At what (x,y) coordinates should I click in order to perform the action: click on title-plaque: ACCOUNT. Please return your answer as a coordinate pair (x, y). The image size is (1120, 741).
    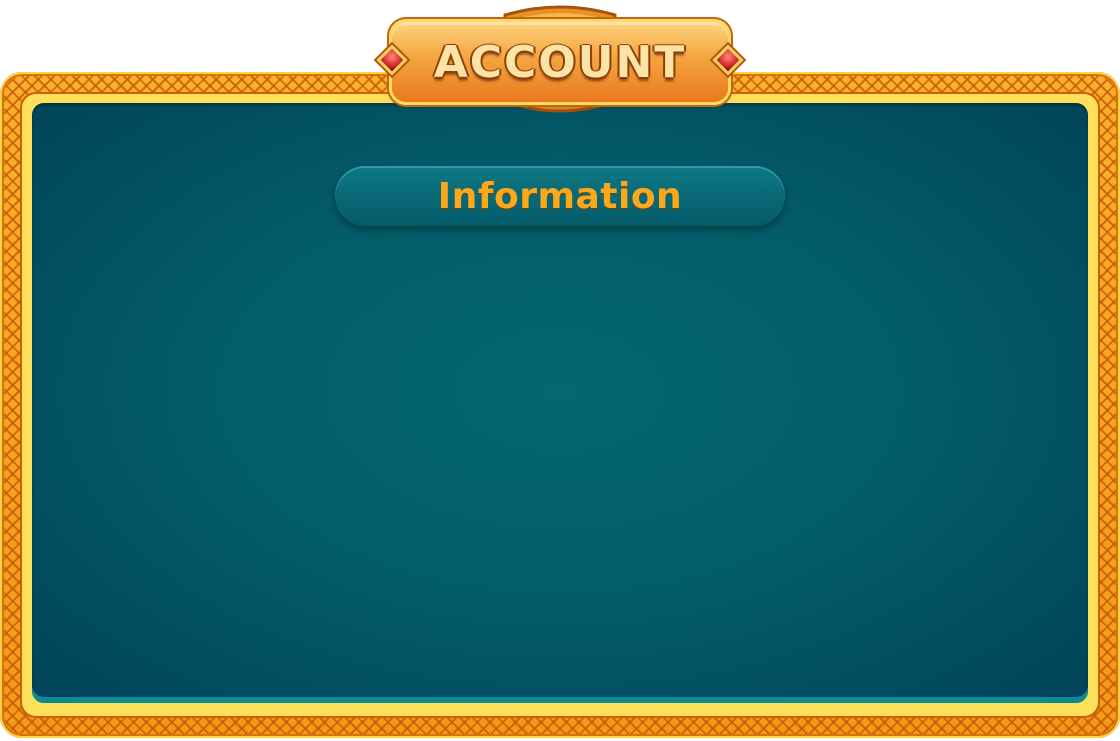
    Looking at the image, I should click on (560, 62).